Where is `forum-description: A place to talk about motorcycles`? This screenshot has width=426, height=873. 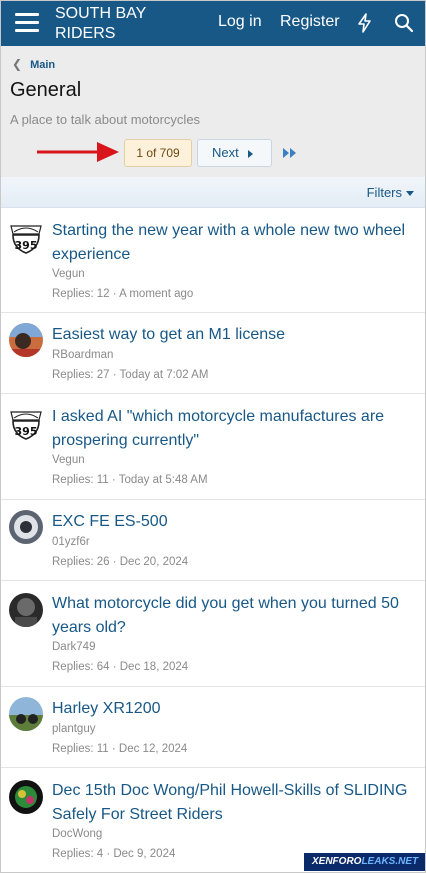 forum-description: A place to talk about motorcycles is located at coordinates (105, 119).